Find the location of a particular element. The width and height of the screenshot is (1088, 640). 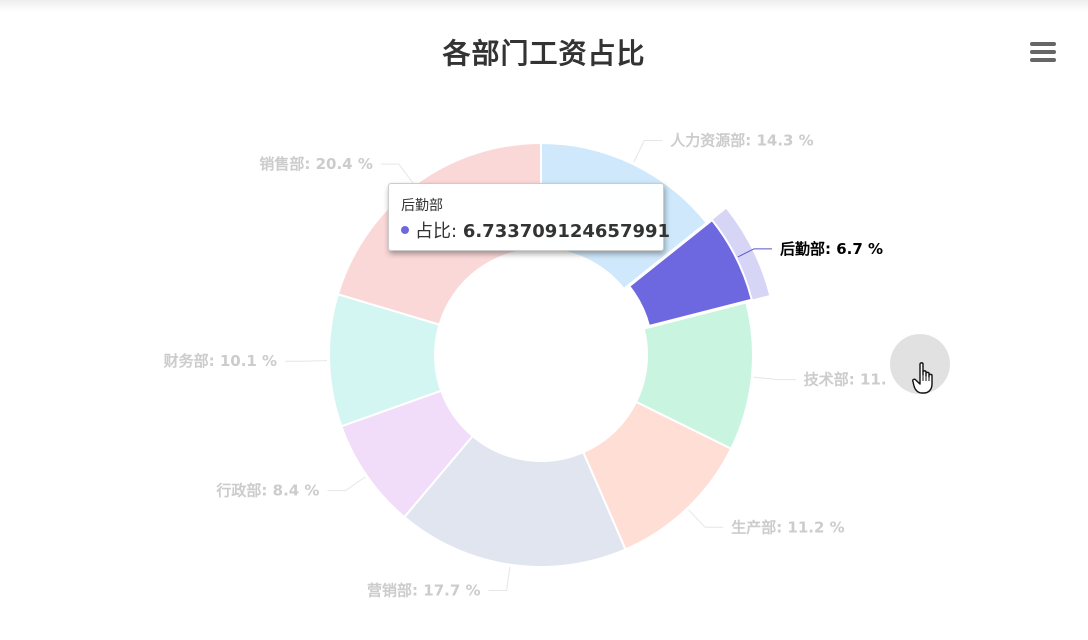

tooltip-value: 6.733709124657991 is located at coordinates (566, 231).